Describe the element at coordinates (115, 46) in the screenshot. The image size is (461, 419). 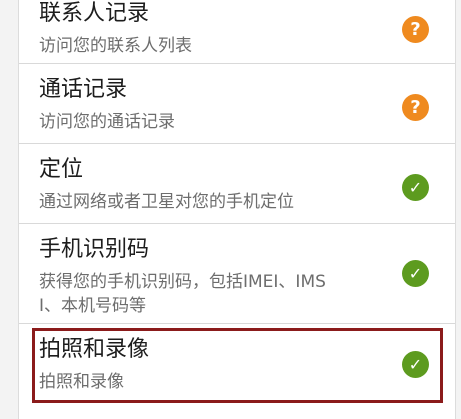
I see `permission-description: 访问您的联系人列表` at that location.